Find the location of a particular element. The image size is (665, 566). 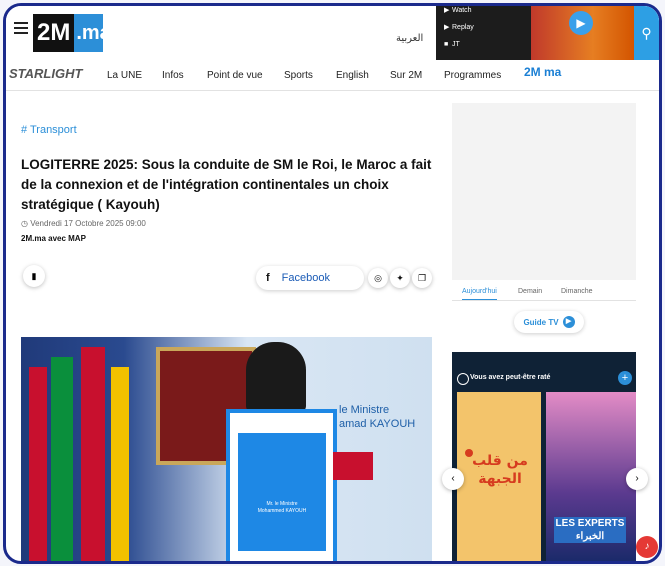

carousel-next-button: › is located at coordinates (637, 479).